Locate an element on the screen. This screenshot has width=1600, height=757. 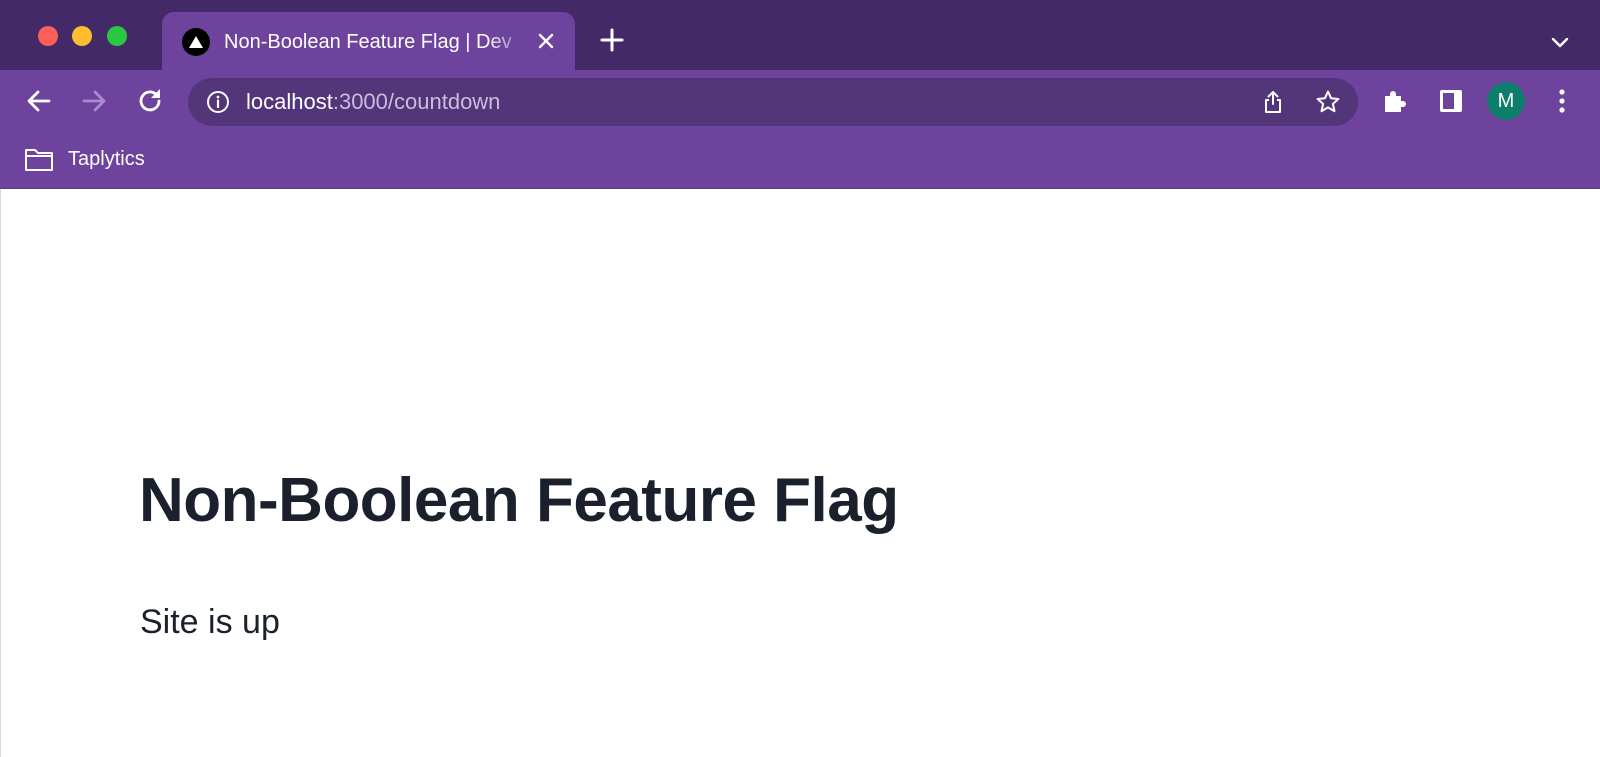
back-arrow-icon is located at coordinates (39, 101).